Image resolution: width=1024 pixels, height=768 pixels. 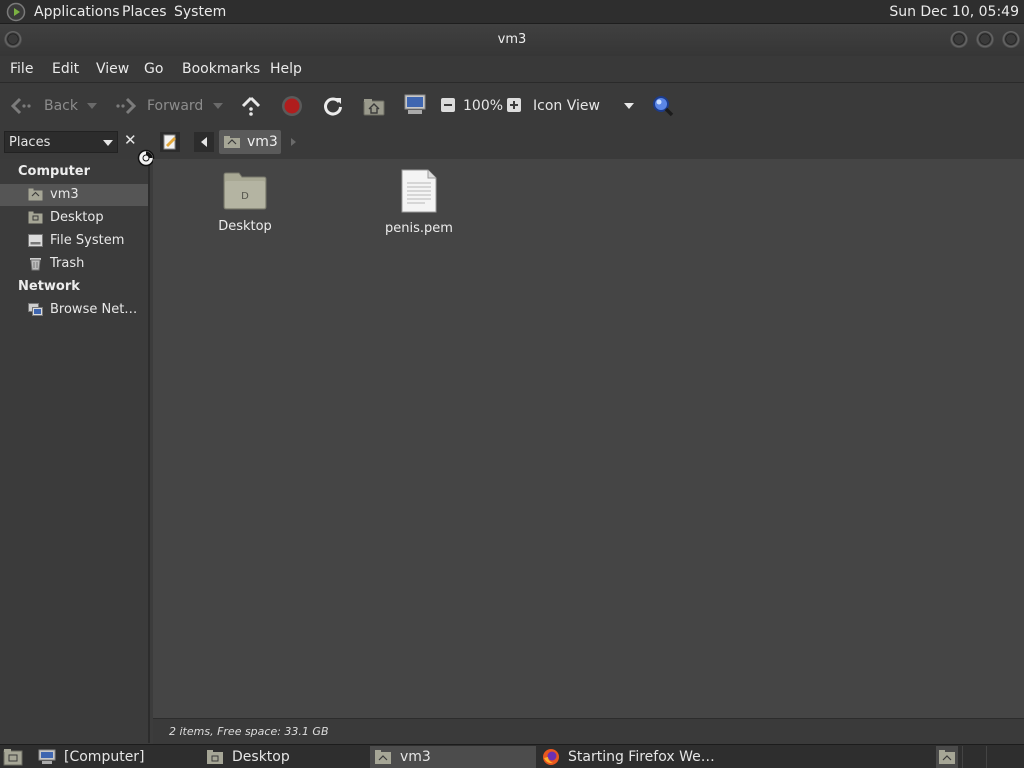 What do you see at coordinates (959, 40) in the screenshot?
I see `minimize-button` at bounding box center [959, 40].